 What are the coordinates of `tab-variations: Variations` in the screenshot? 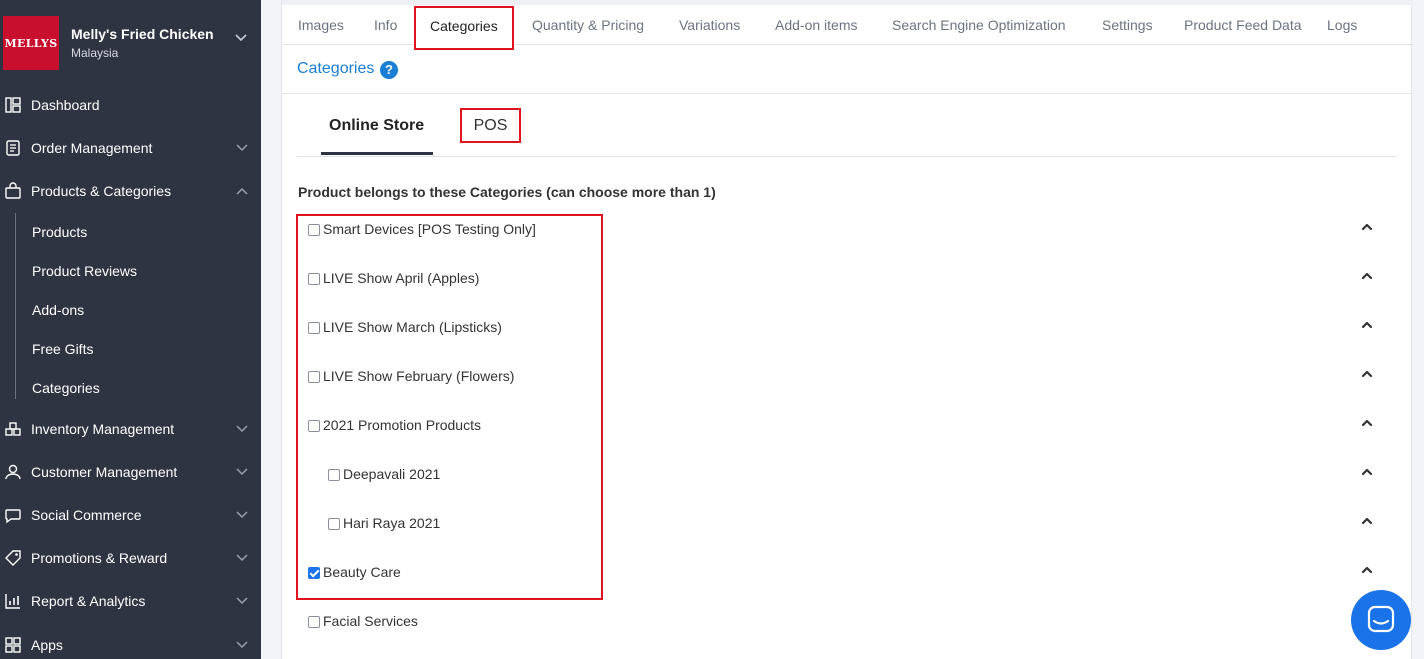 It's located at (709, 25).